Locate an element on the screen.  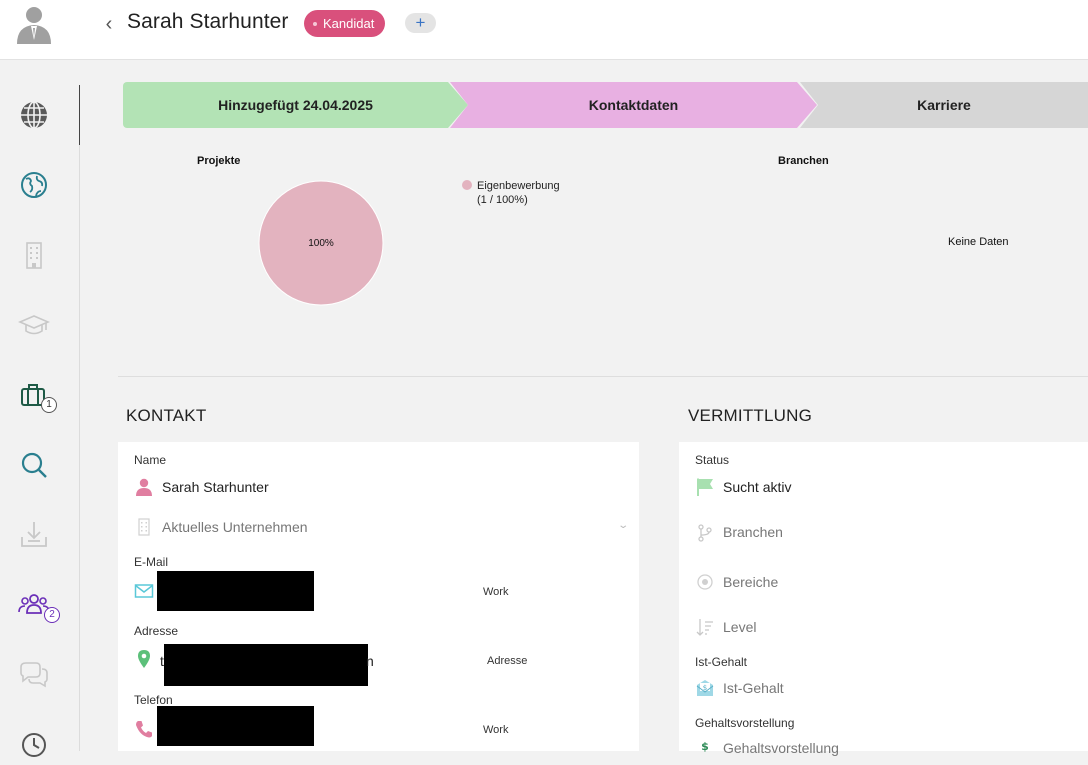
projects-legend: Eigenbewerbung (1 / 100%) is located at coordinates (511, 193).